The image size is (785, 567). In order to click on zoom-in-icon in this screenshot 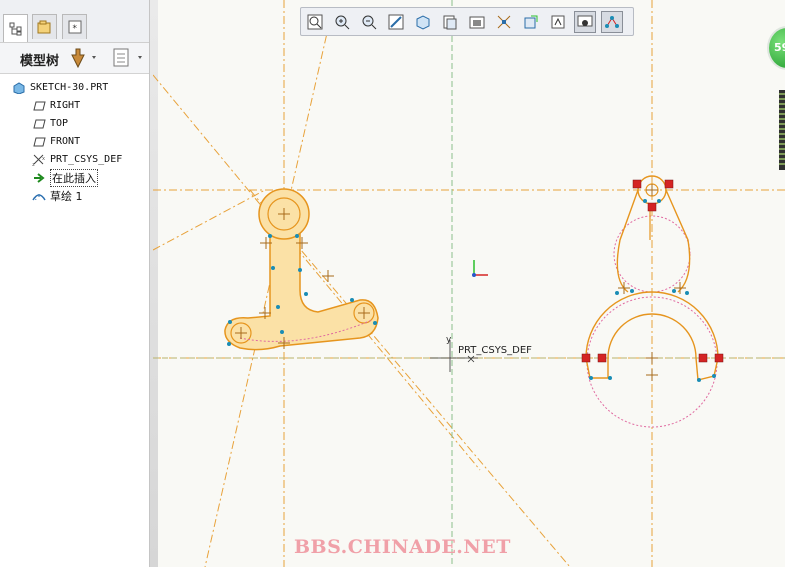, I will do `click(342, 22)`.